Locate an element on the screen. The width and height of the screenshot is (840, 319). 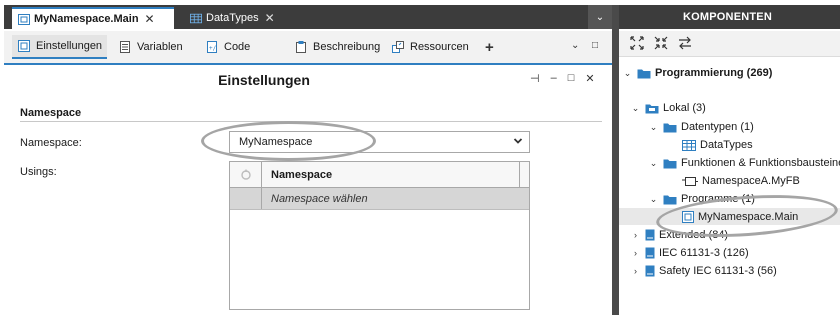
tab-label: MyNamespace.Main is located at coordinates (86, 19).